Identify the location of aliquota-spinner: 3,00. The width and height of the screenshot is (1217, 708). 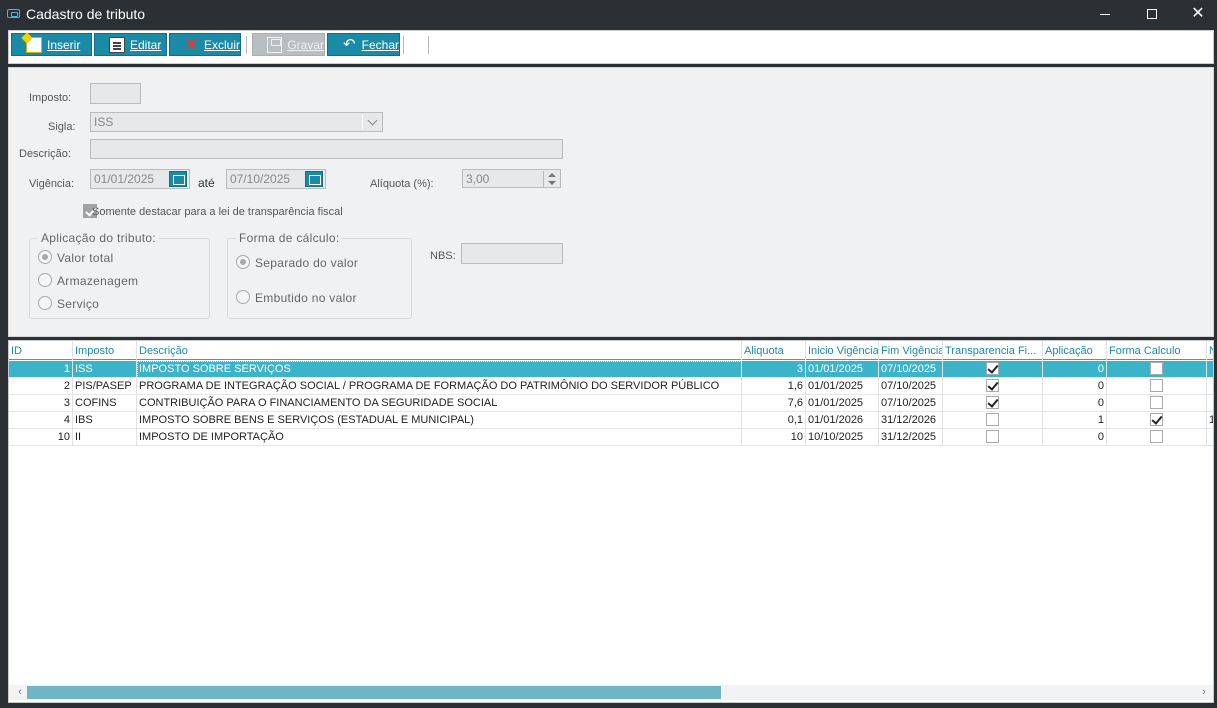
(511, 178).